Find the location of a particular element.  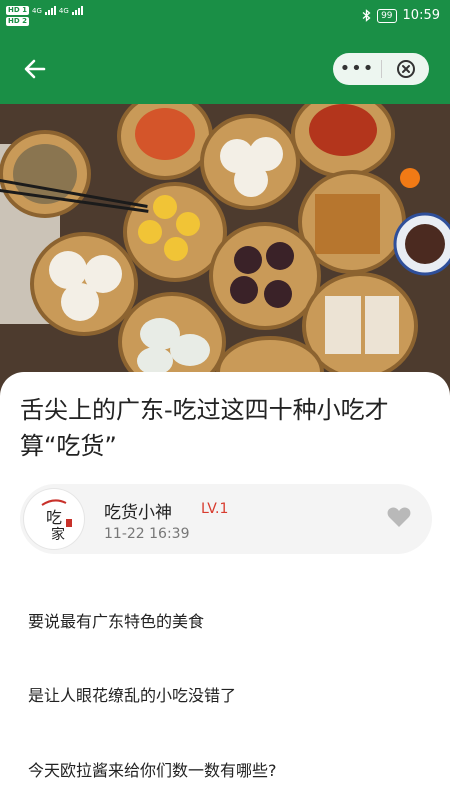

sim1-badge: HD 1 is located at coordinates (17, 10).